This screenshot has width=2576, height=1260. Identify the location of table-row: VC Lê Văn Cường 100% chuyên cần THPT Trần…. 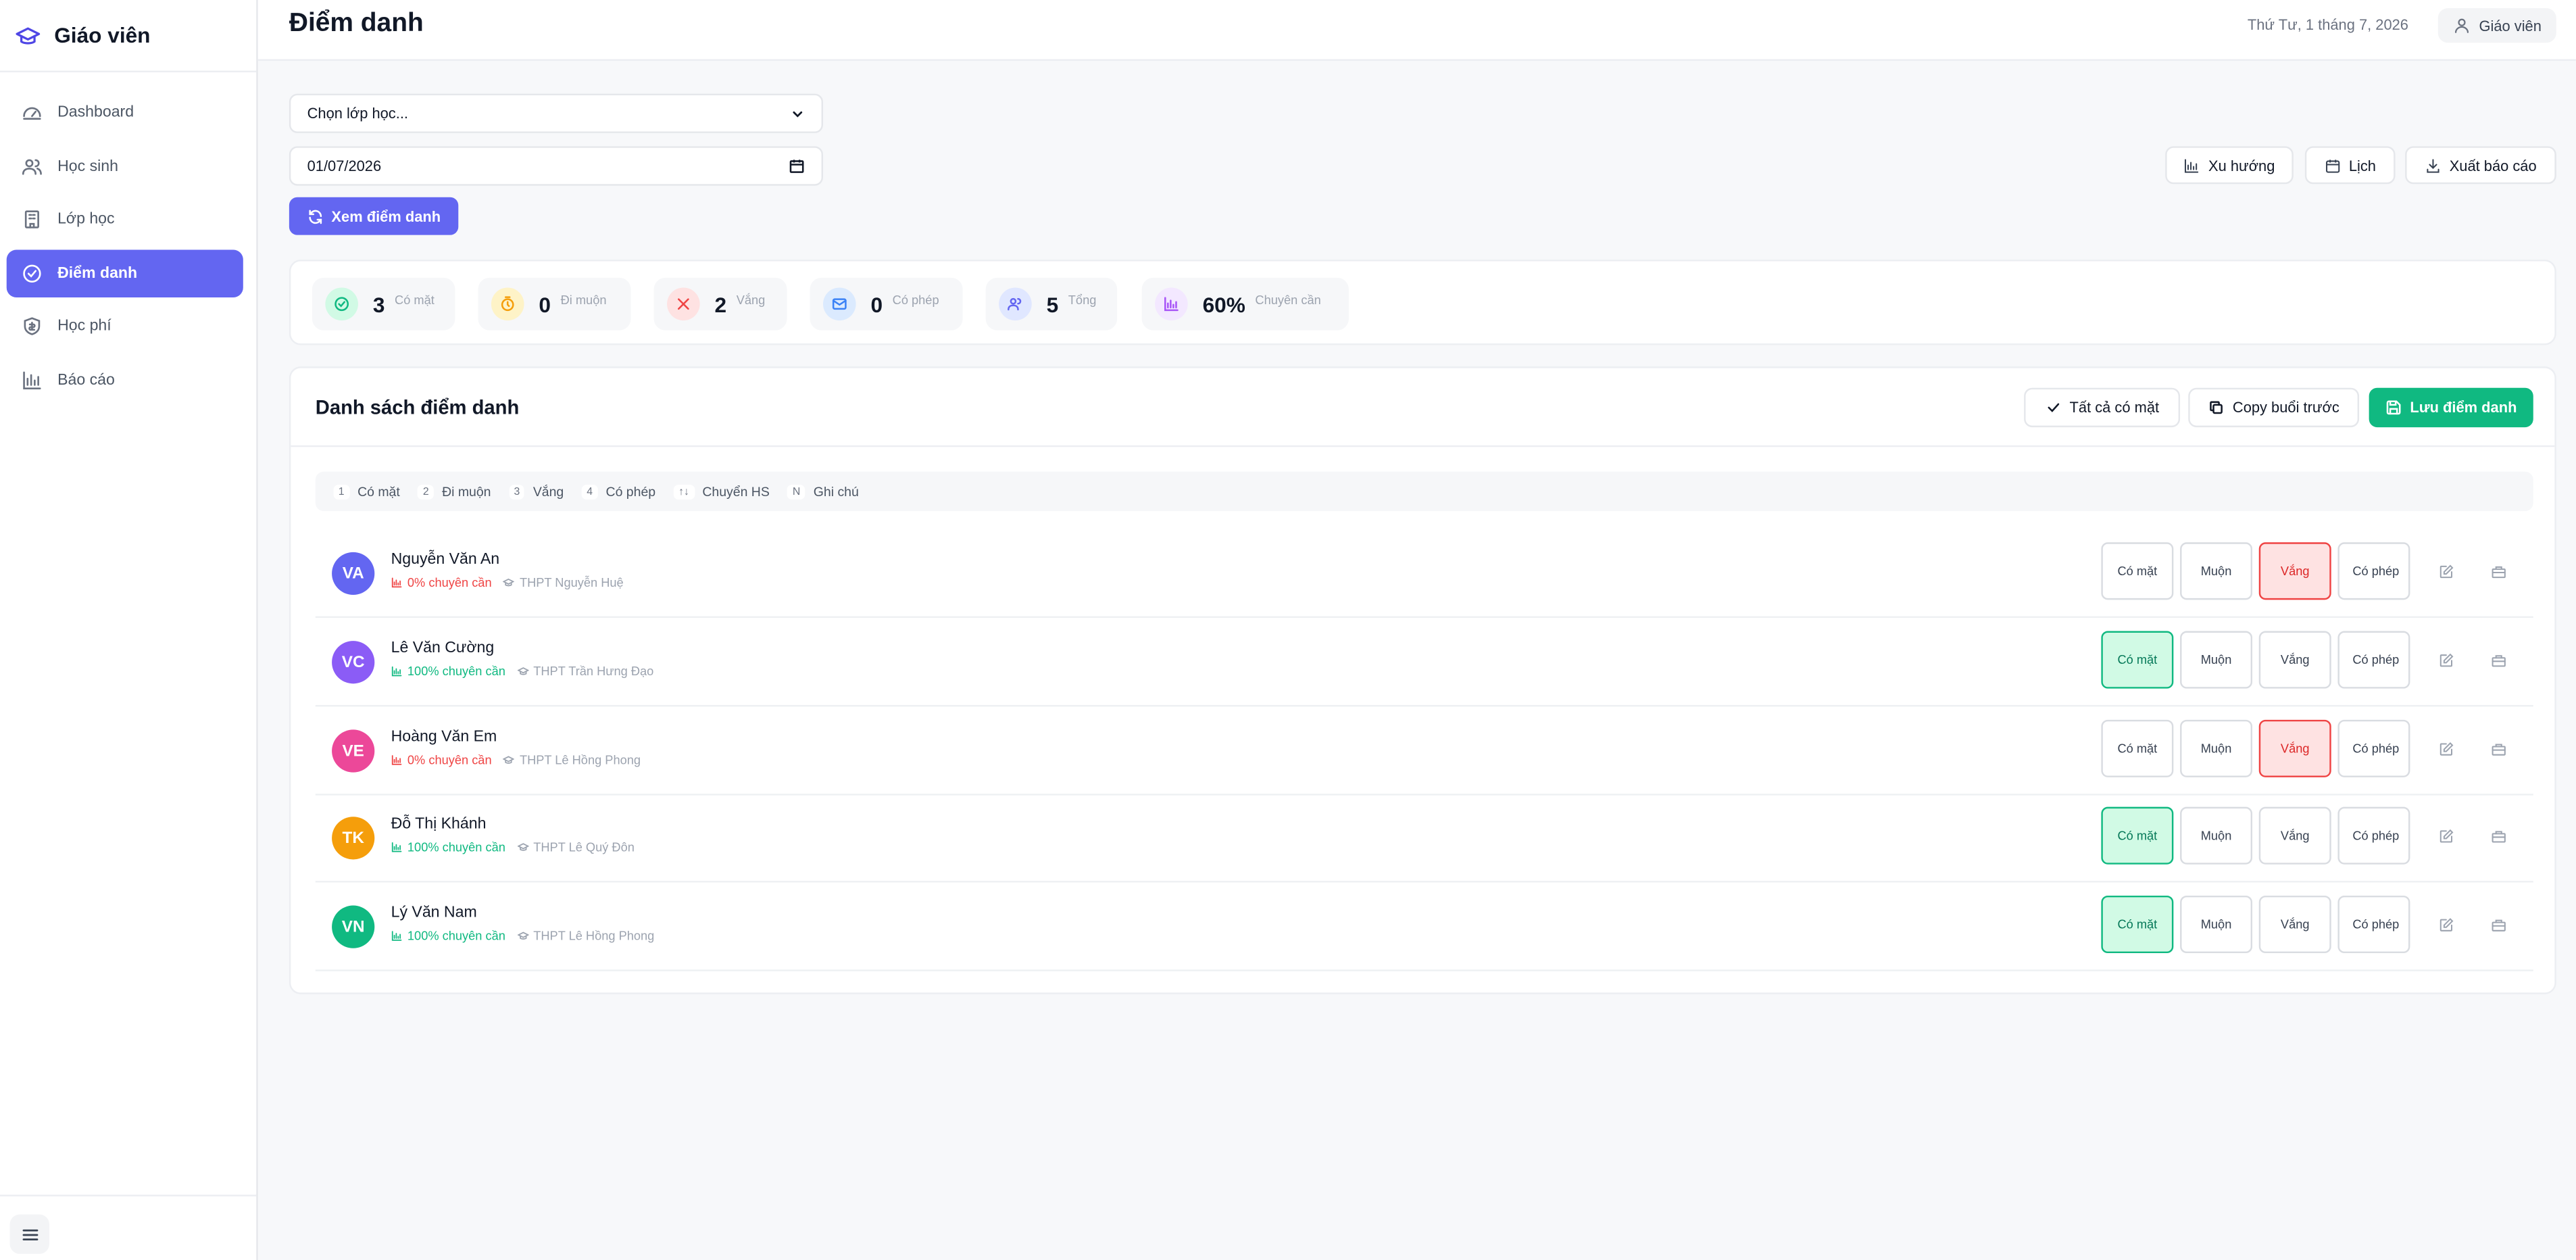
(1424, 663).